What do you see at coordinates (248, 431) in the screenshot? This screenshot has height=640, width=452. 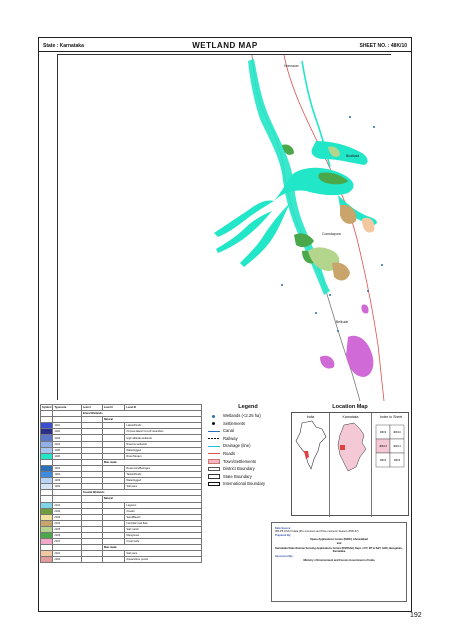 I see `legend-item: Canal` at bounding box center [248, 431].